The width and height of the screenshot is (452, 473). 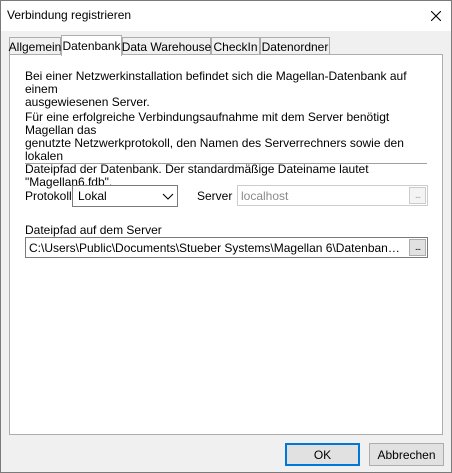 What do you see at coordinates (93, 230) in the screenshot?
I see `path-label: Dateipfad auf dem Server` at bounding box center [93, 230].